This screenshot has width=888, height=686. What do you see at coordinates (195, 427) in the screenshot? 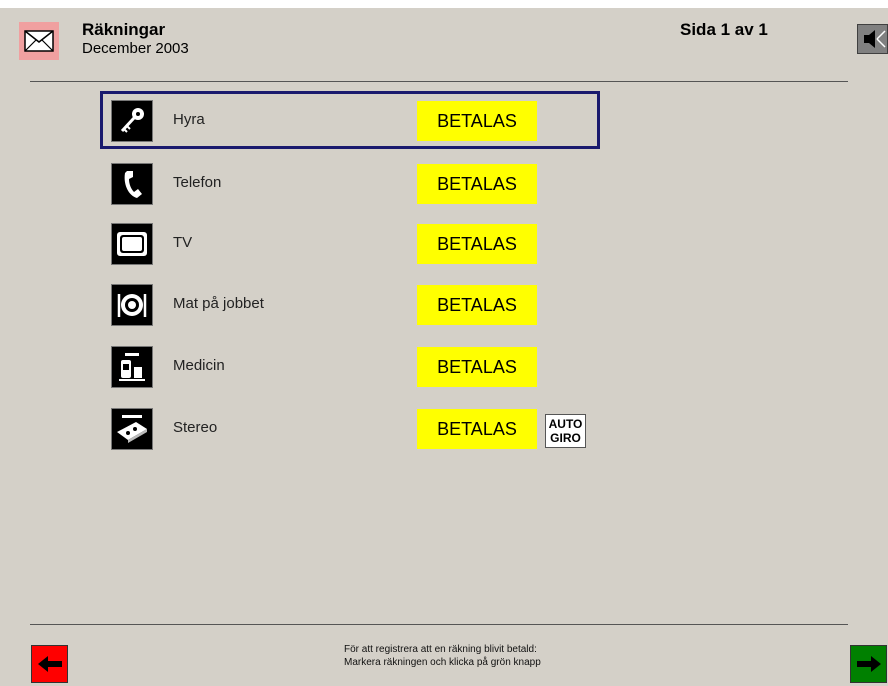
I see `bill-label: Stereo` at bounding box center [195, 427].